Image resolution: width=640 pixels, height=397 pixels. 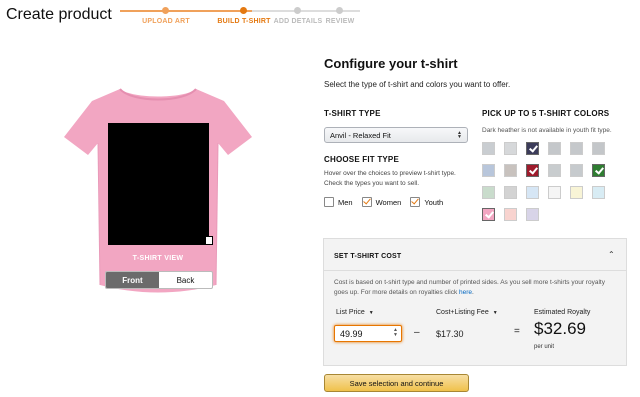 I want to click on cost-divider, so click(x=475, y=270).